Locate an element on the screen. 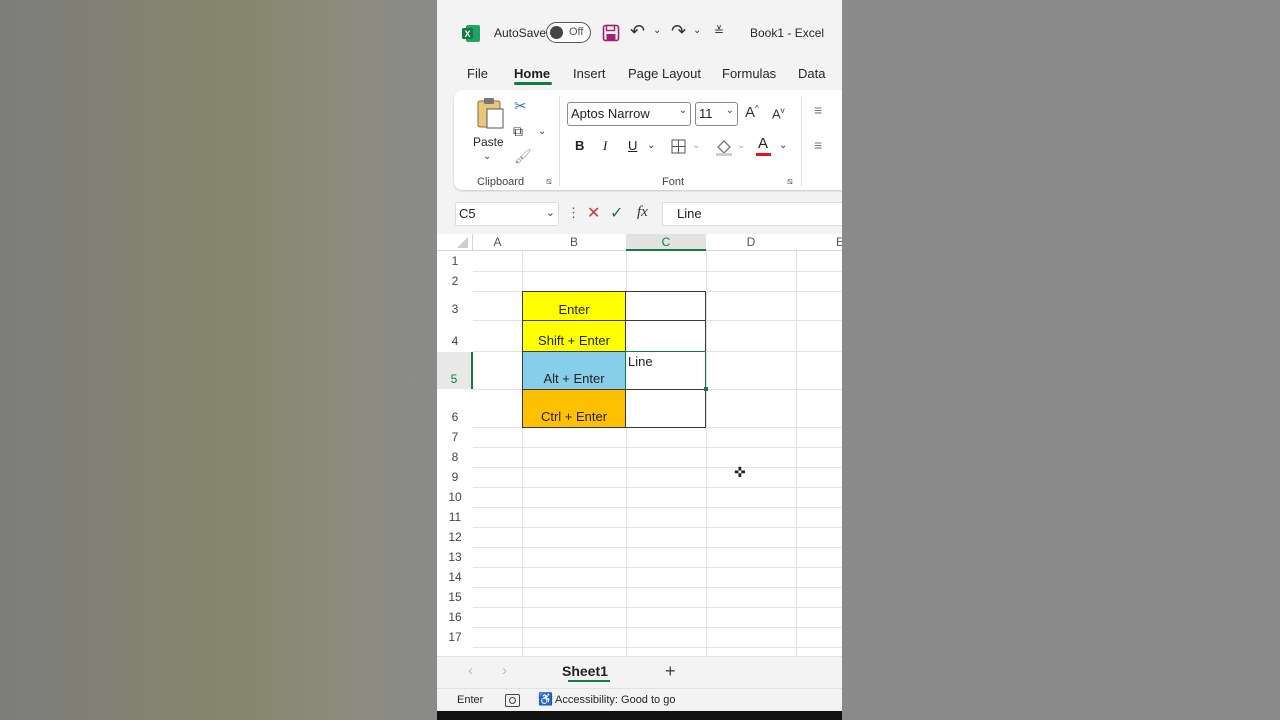  cursor-crosshair-icon: ✜ is located at coordinates (740, 472).